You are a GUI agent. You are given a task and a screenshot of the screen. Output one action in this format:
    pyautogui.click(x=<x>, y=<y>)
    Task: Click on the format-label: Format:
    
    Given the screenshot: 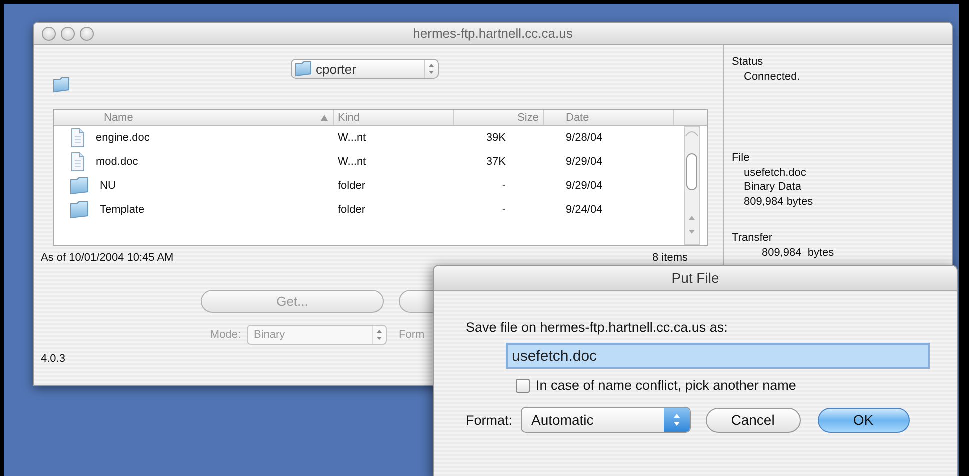 What is the action you would take?
    pyautogui.click(x=489, y=420)
    